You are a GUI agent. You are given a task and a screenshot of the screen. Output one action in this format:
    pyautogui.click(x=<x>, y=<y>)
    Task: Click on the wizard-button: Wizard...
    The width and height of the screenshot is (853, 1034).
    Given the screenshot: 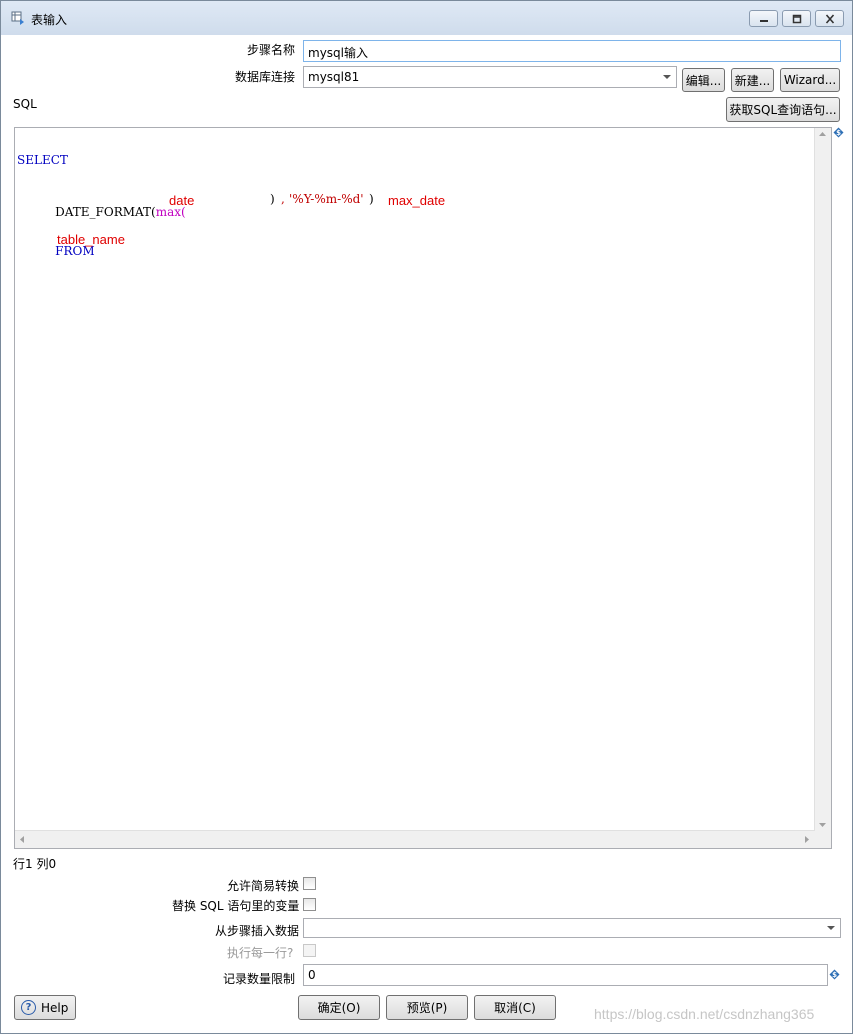 What is the action you would take?
    pyautogui.click(x=810, y=80)
    